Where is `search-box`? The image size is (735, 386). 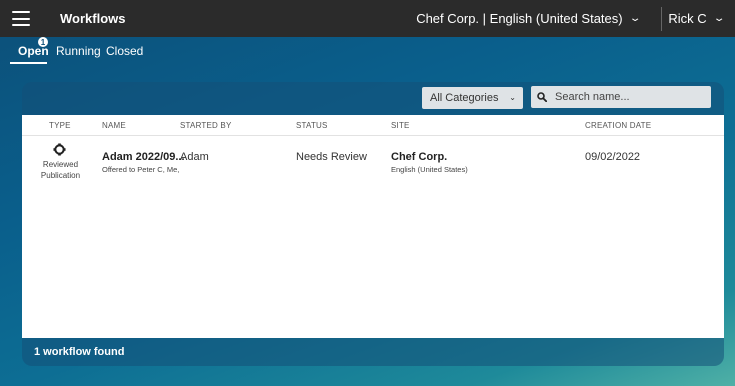
search-box is located at coordinates (621, 97).